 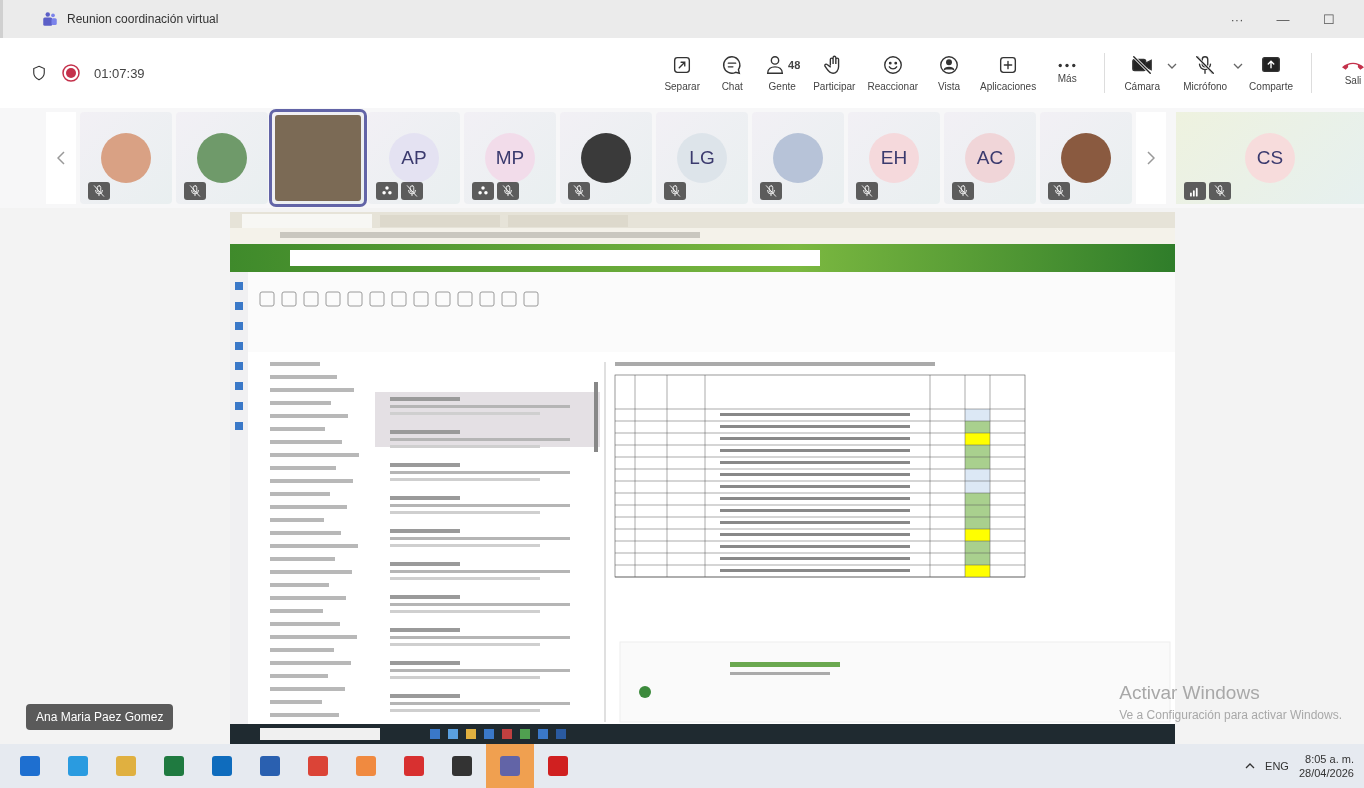 I want to click on participant-tile: AP, so click(x=414, y=158).